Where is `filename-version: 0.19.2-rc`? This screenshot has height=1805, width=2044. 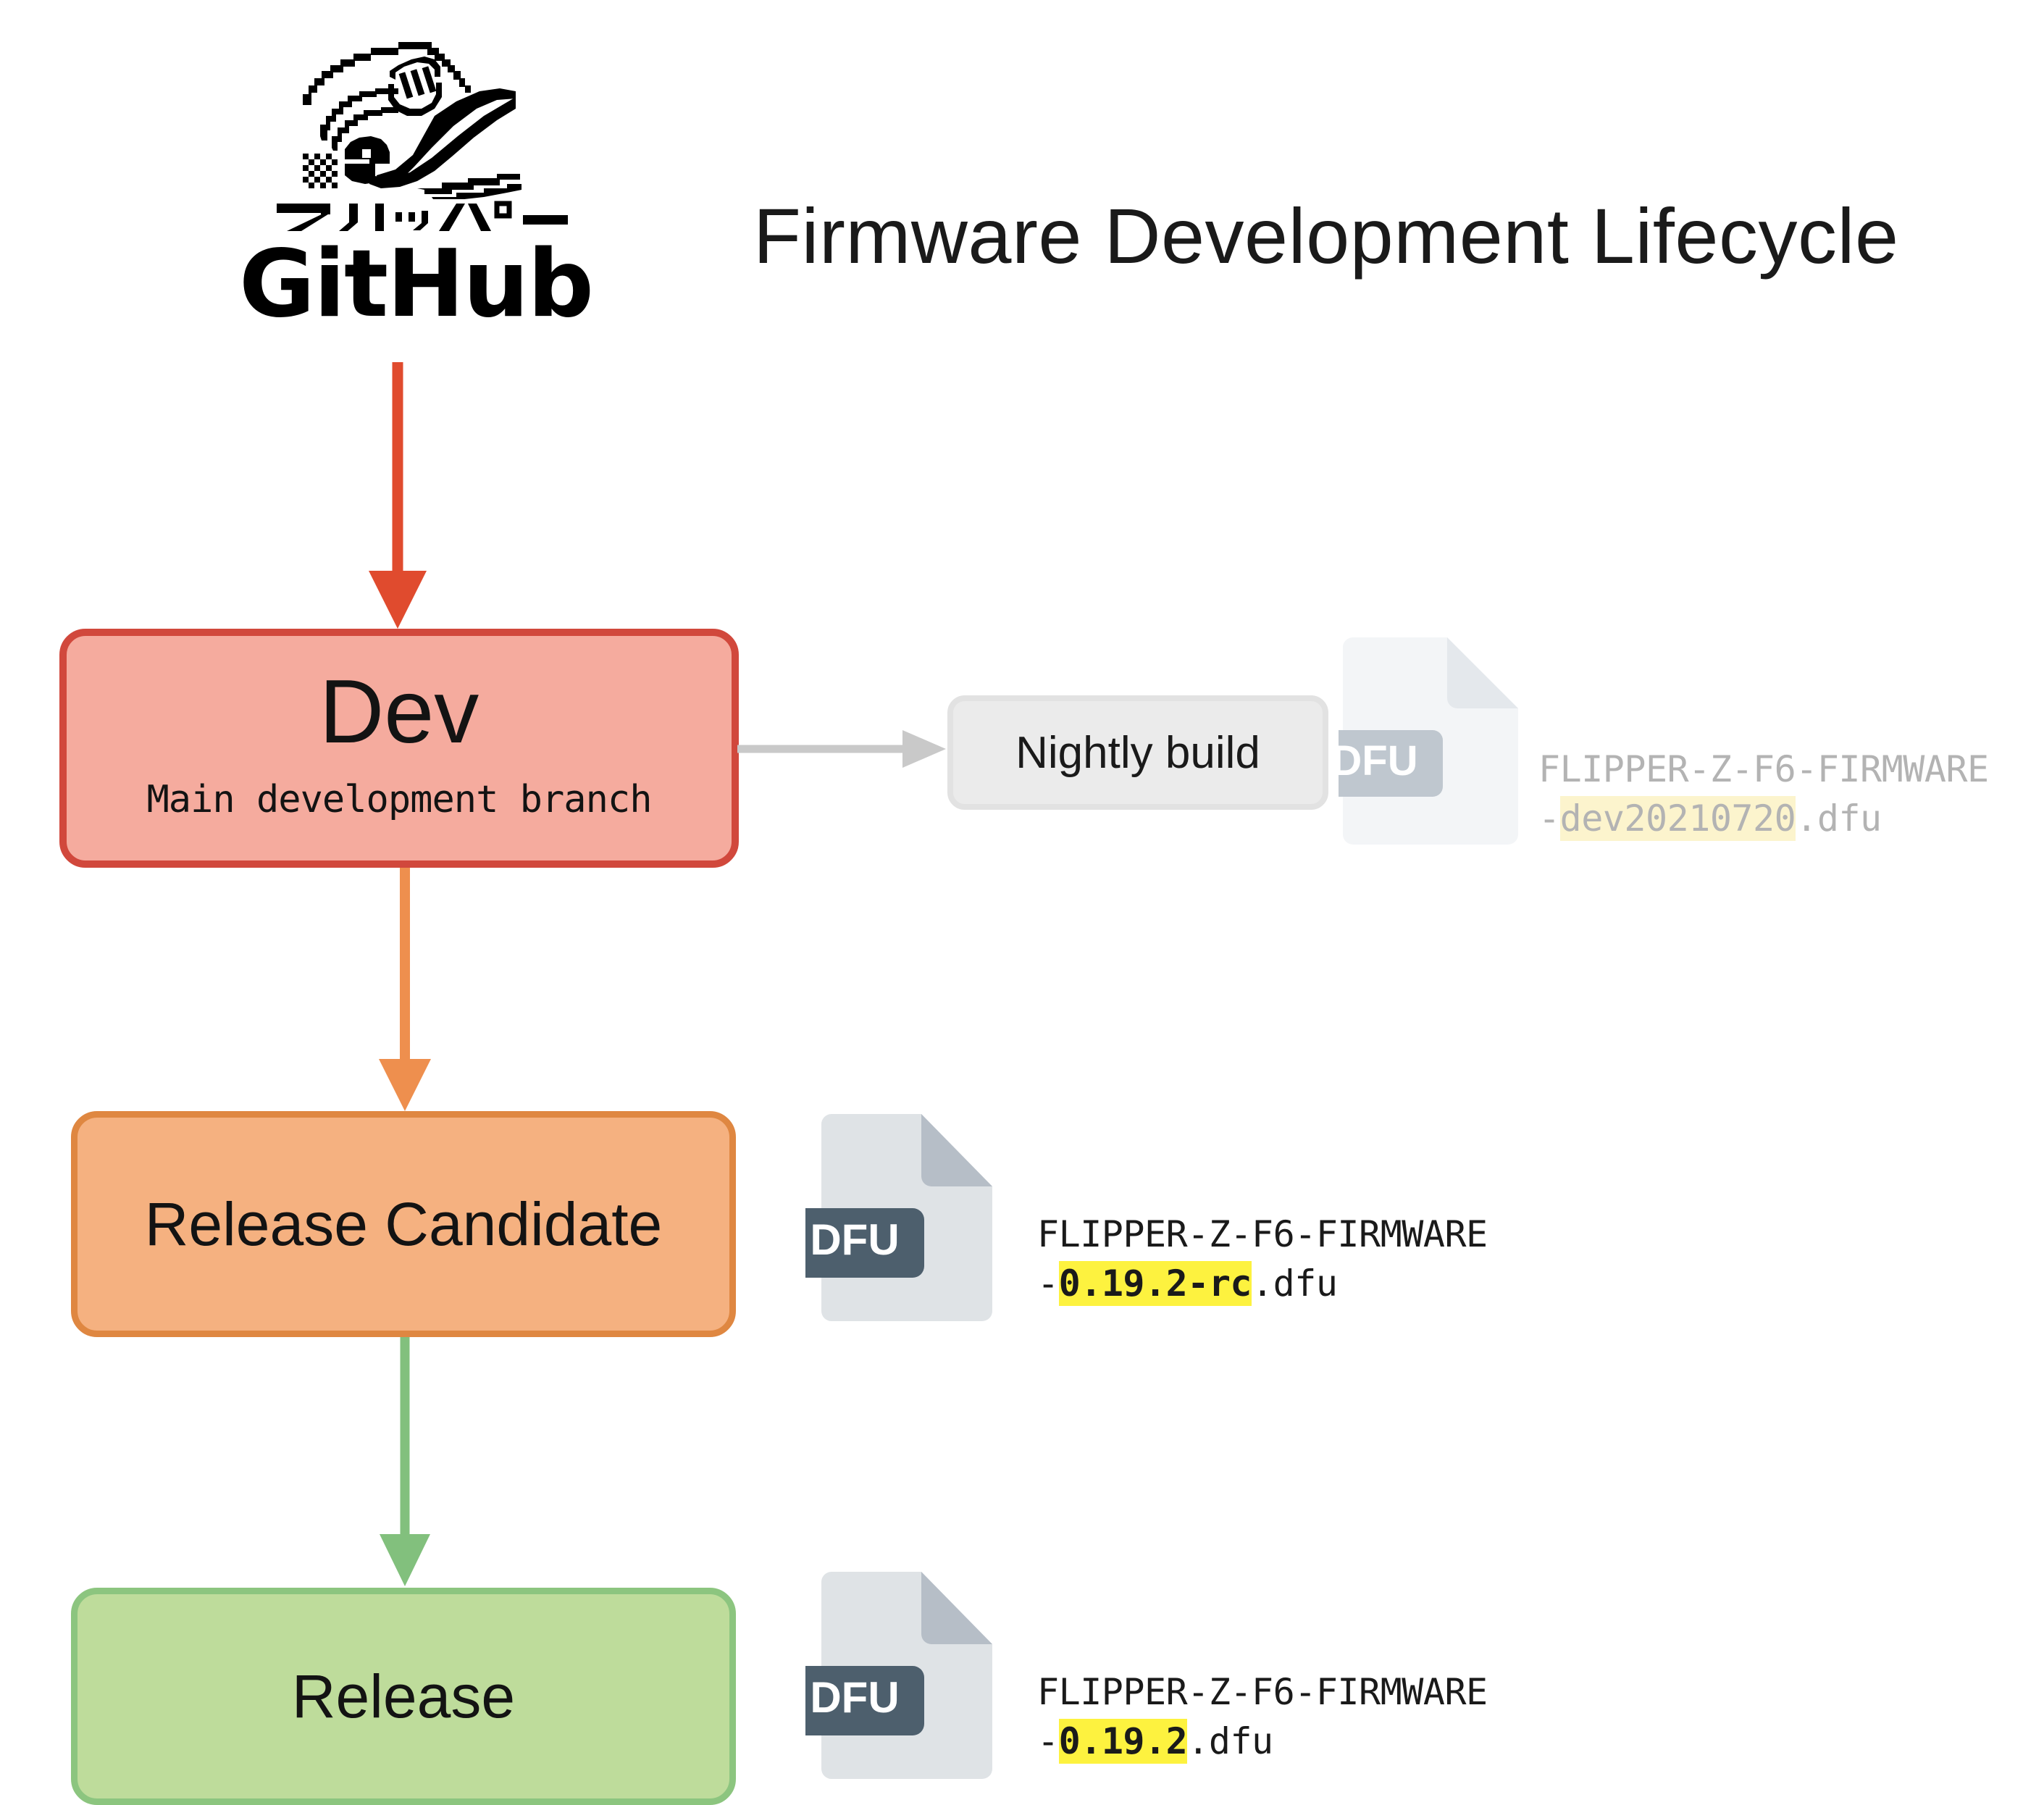
filename-version: 0.19.2-rc is located at coordinates (1155, 1283).